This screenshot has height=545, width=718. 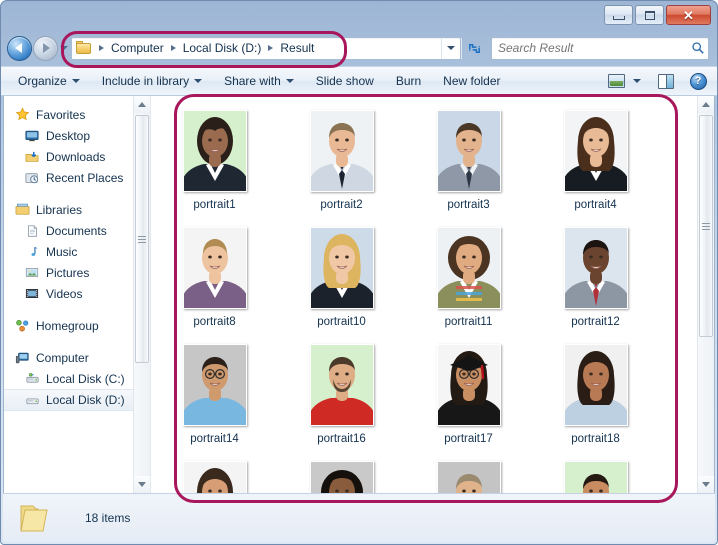 I want to click on sidebar-scrollbar, so click(x=141, y=294).